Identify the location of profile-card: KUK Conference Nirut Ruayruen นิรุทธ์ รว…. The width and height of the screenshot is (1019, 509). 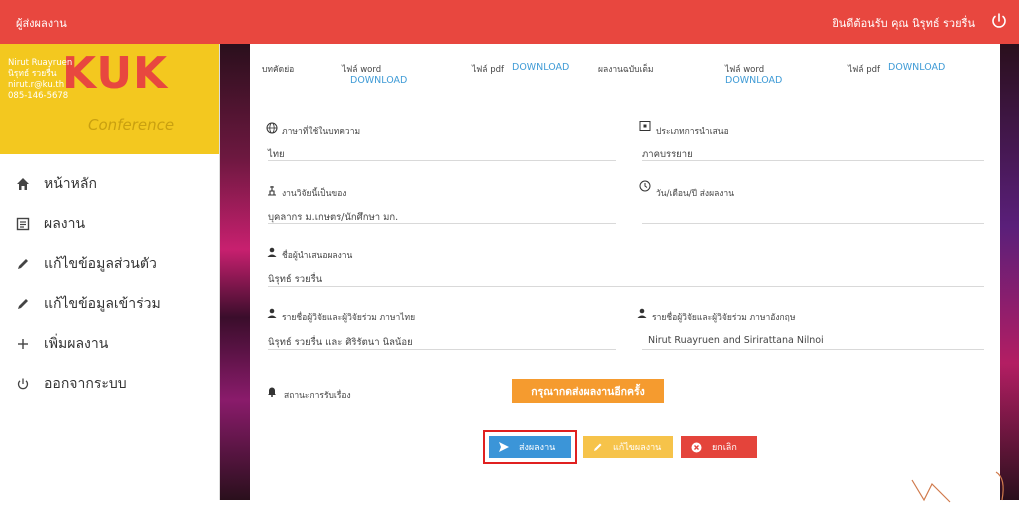
(109, 99).